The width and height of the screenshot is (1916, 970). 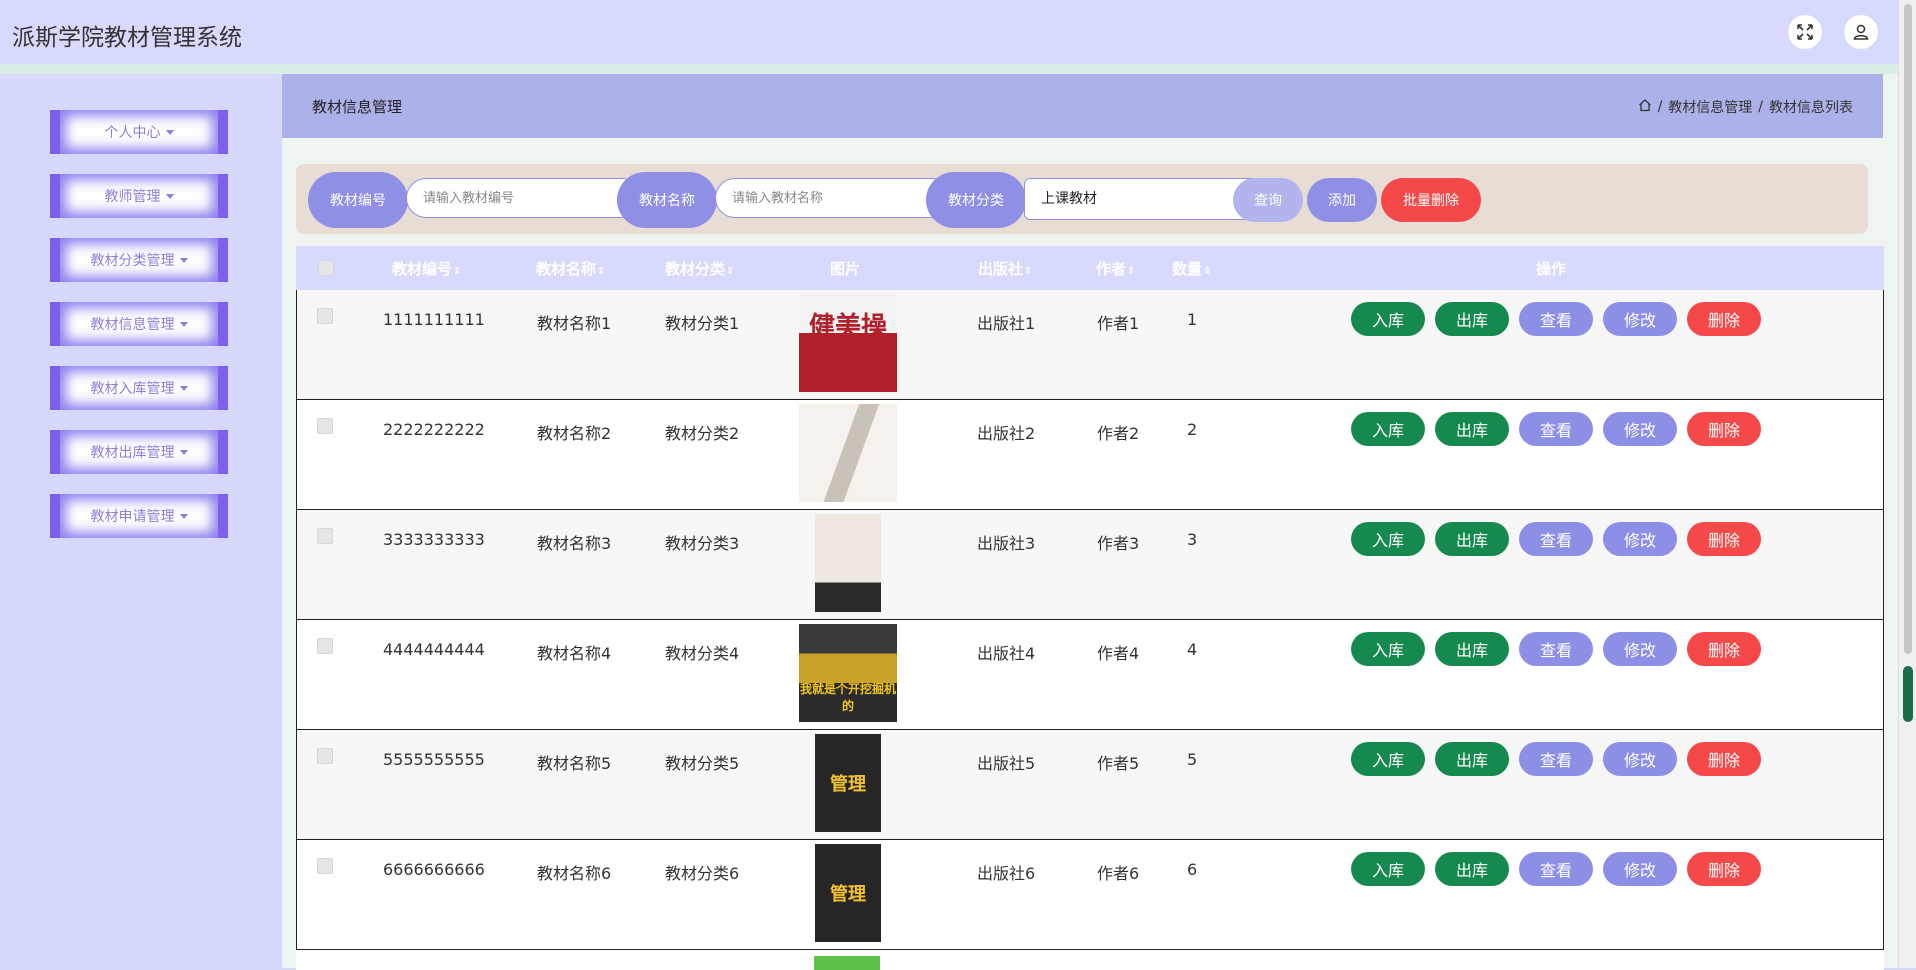 I want to click on cell-category: 教材分类4, so click(x=702, y=653).